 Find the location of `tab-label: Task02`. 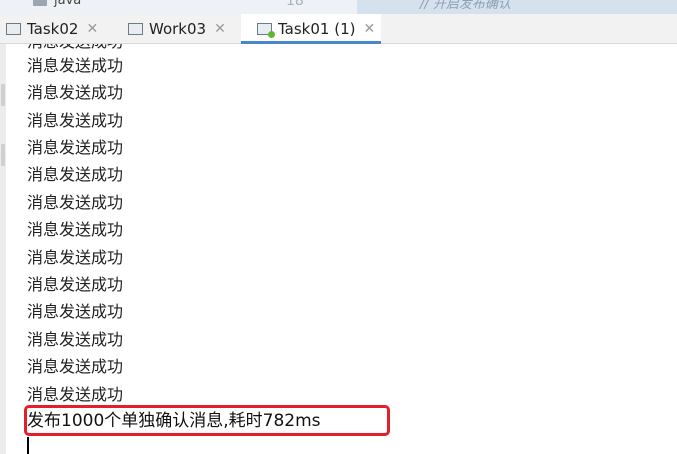

tab-label: Task02 is located at coordinates (53, 29).